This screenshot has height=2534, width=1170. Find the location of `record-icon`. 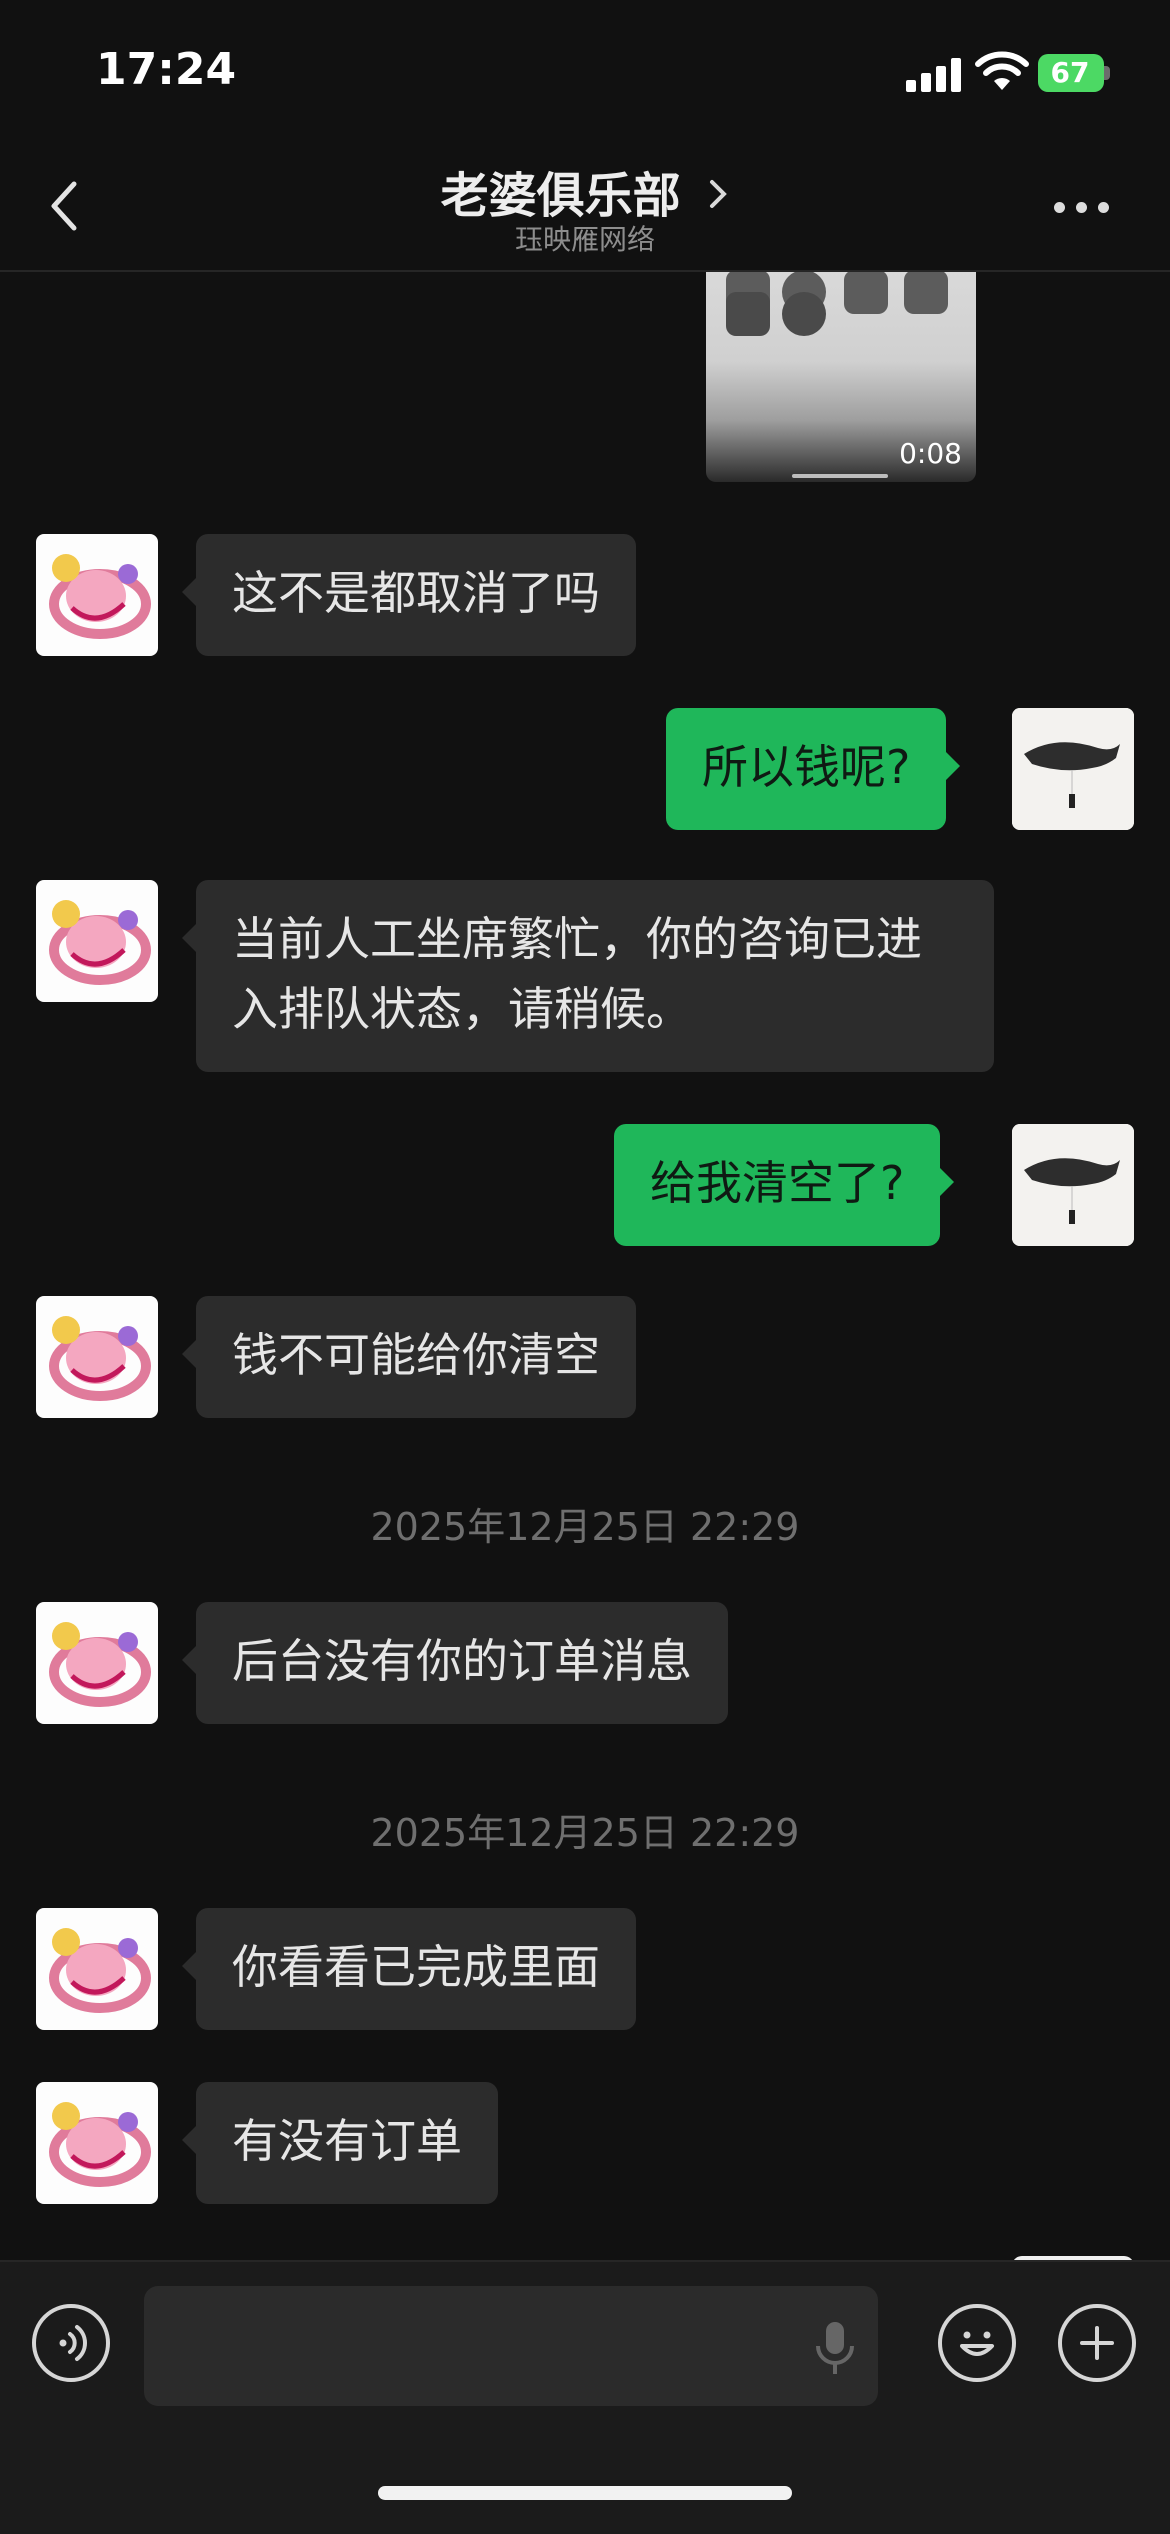

record-icon is located at coordinates (804, 314).